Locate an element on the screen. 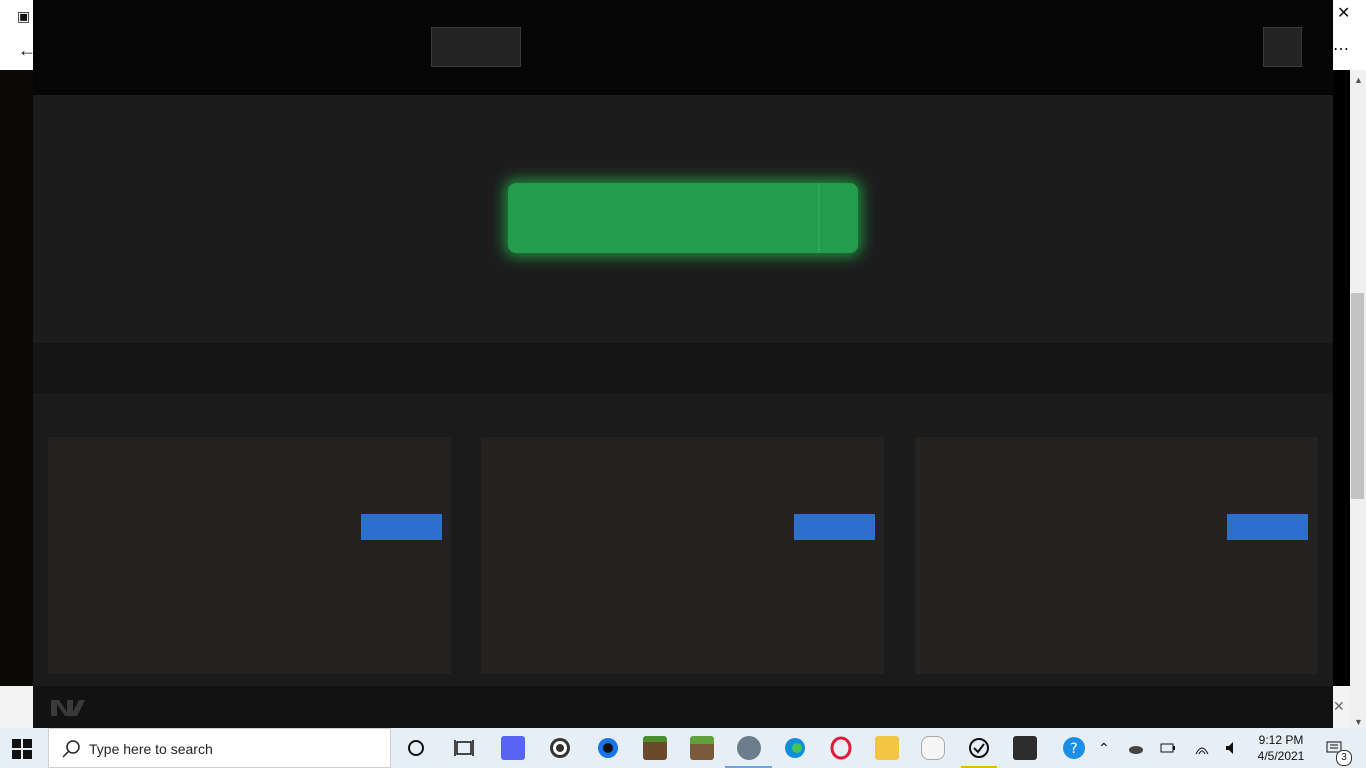 The image size is (1366, 768). minecraft-alt-icon is located at coordinates (702, 748).